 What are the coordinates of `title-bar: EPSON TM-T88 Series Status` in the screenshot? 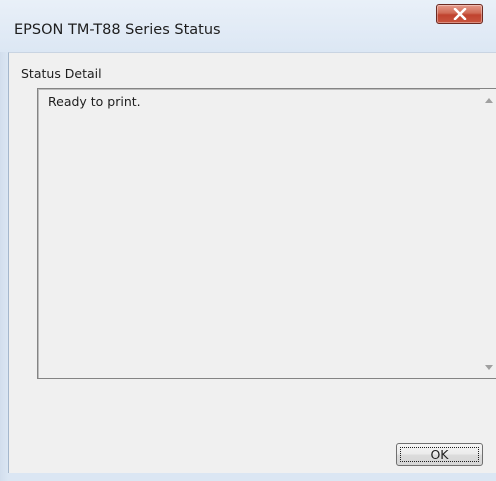 It's located at (248, 26).